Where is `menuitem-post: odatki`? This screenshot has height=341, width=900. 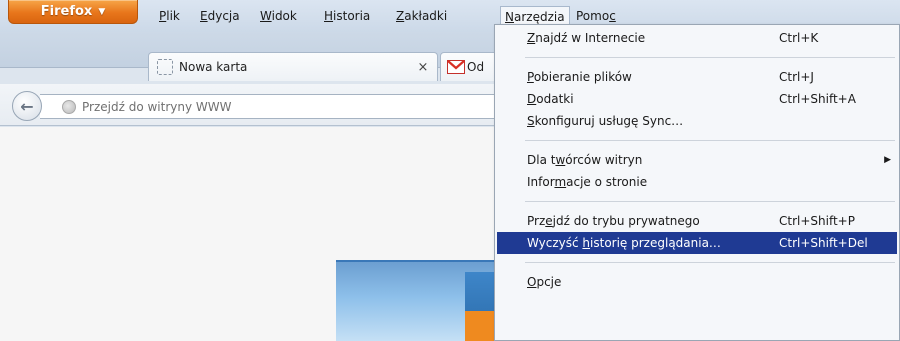
menuitem-post: odatki is located at coordinates (555, 99).